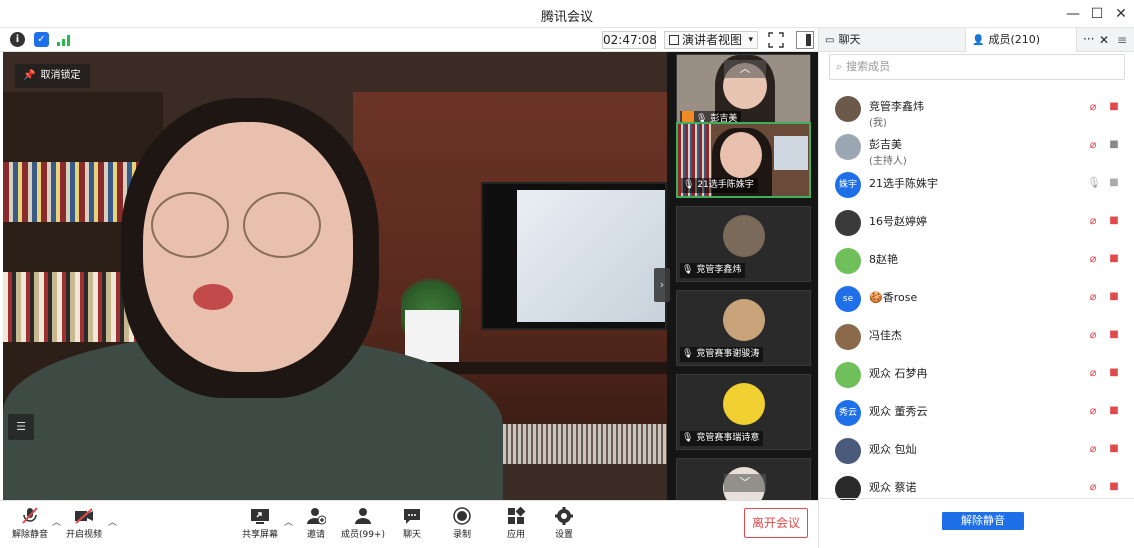  What do you see at coordinates (893, 487) in the screenshot?
I see `member-name: 观众 蔡诺` at bounding box center [893, 487].